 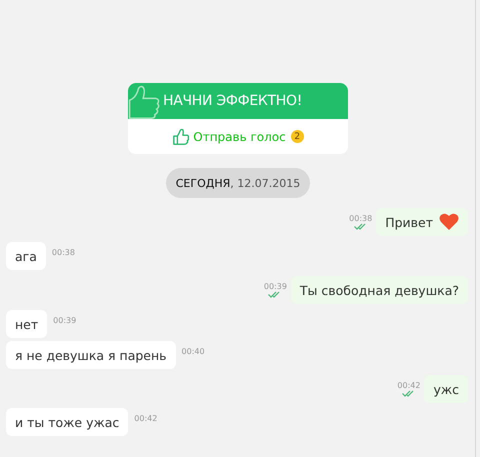 What do you see at coordinates (26, 256) in the screenshot?
I see `message-text: ага` at bounding box center [26, 256].